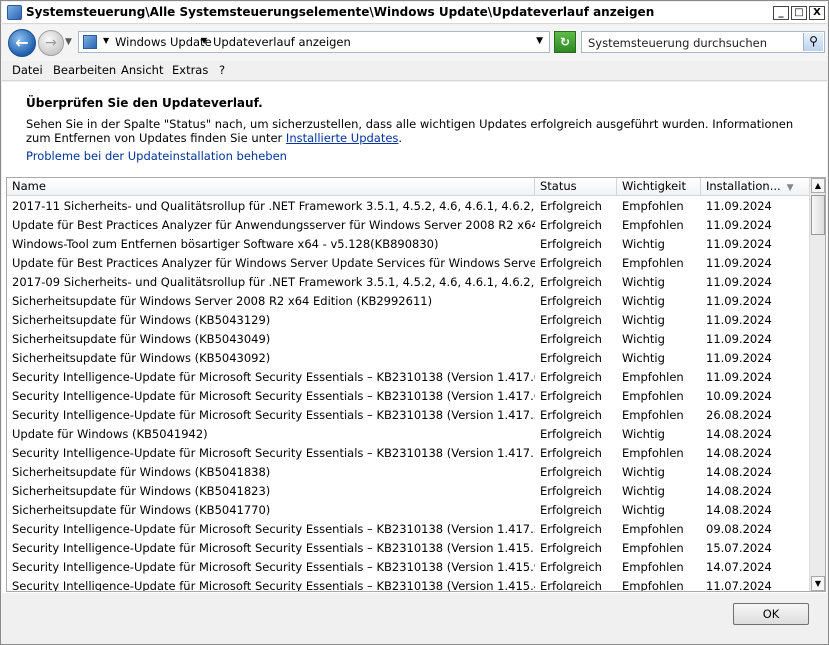 This screenshot has width=829, height=645. I want to click on column-header-installation-date: Installation... ▼, so click(756, 187).